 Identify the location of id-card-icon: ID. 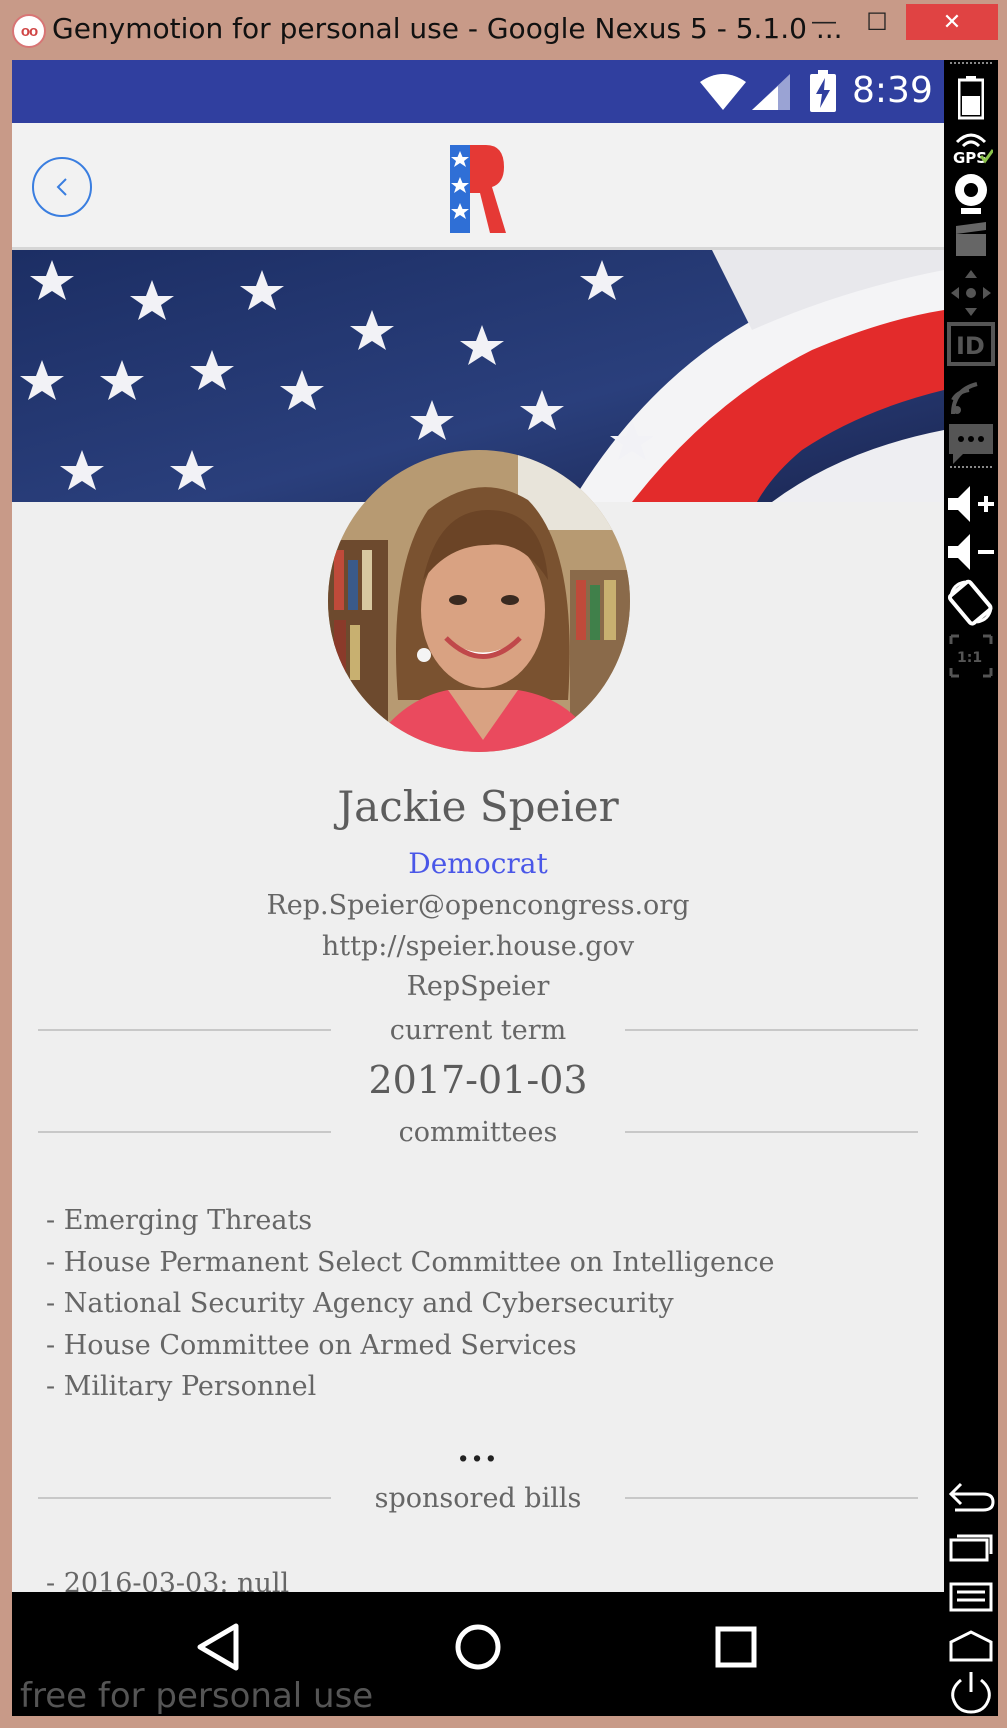
(971, 344).